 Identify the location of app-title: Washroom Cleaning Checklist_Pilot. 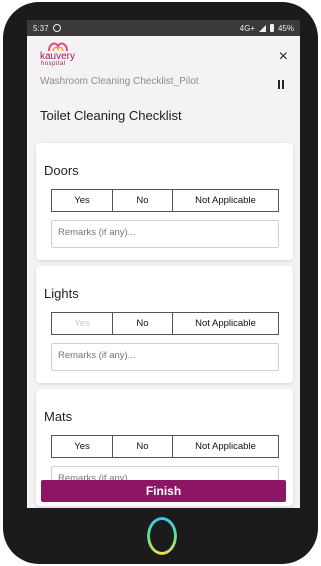
(119, 81).